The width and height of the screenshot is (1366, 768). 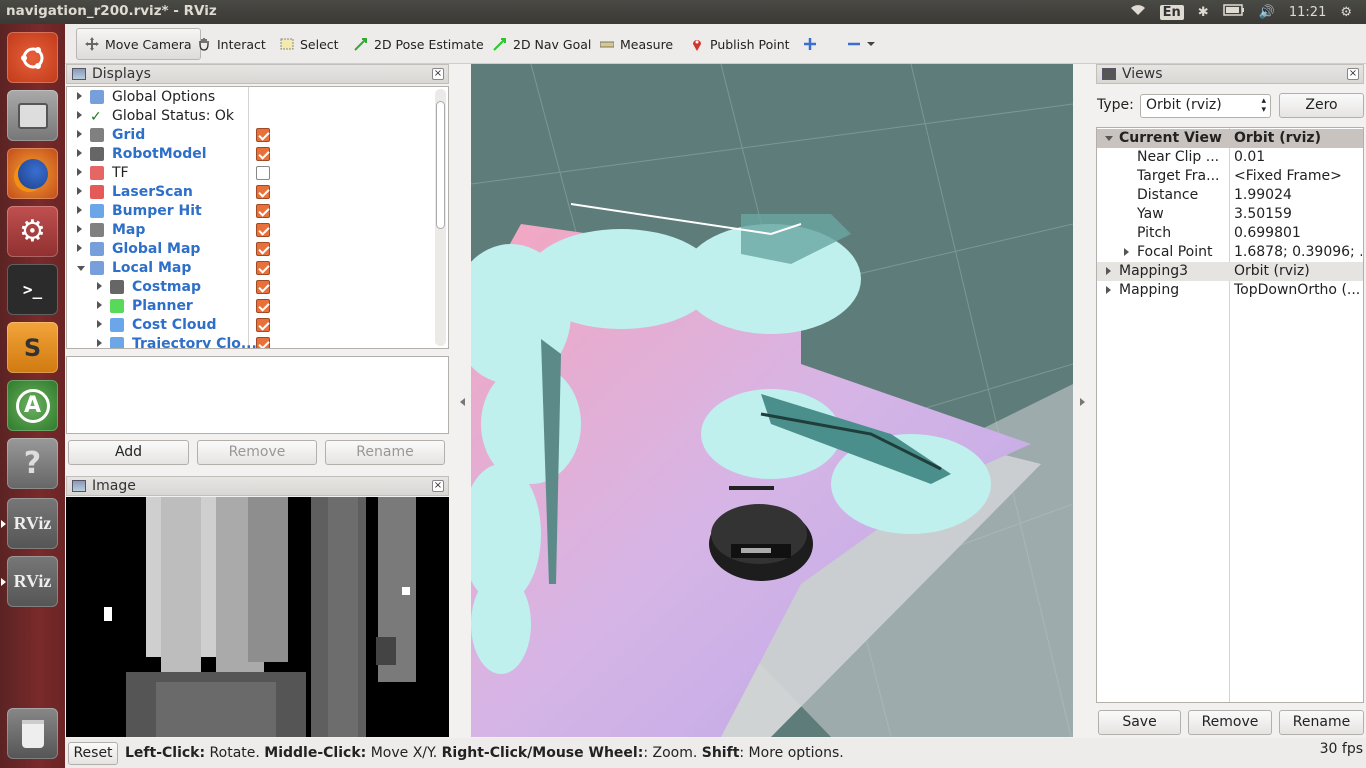 I want to click on display-item: Global Map, so click(x=251, y=249).